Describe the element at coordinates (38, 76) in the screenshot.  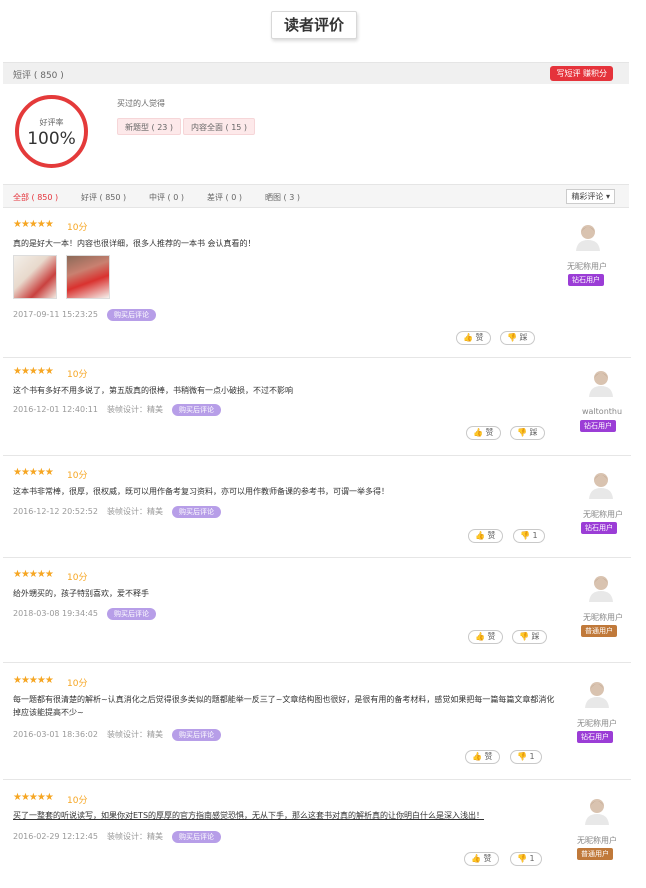
I see `short-review-count: 短评 ( 850 )` at that location.